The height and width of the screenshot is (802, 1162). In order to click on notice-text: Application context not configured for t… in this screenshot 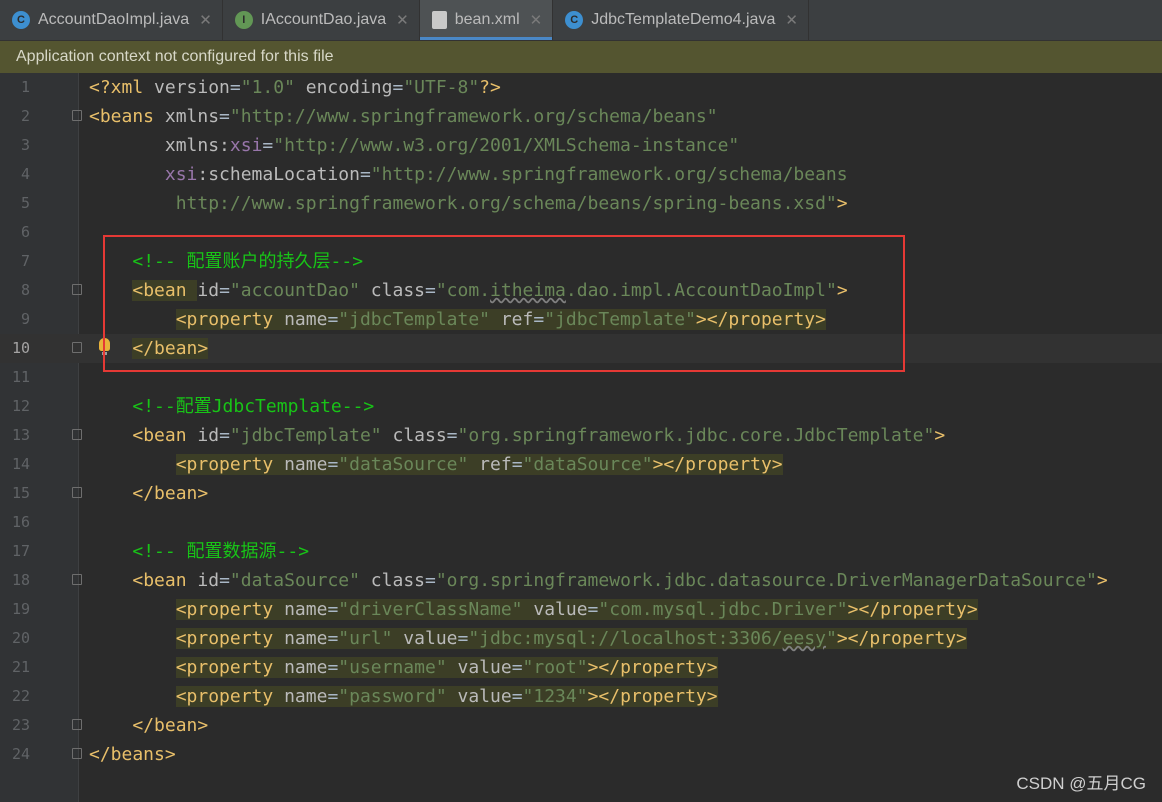, I will do `click(175, 56)`.